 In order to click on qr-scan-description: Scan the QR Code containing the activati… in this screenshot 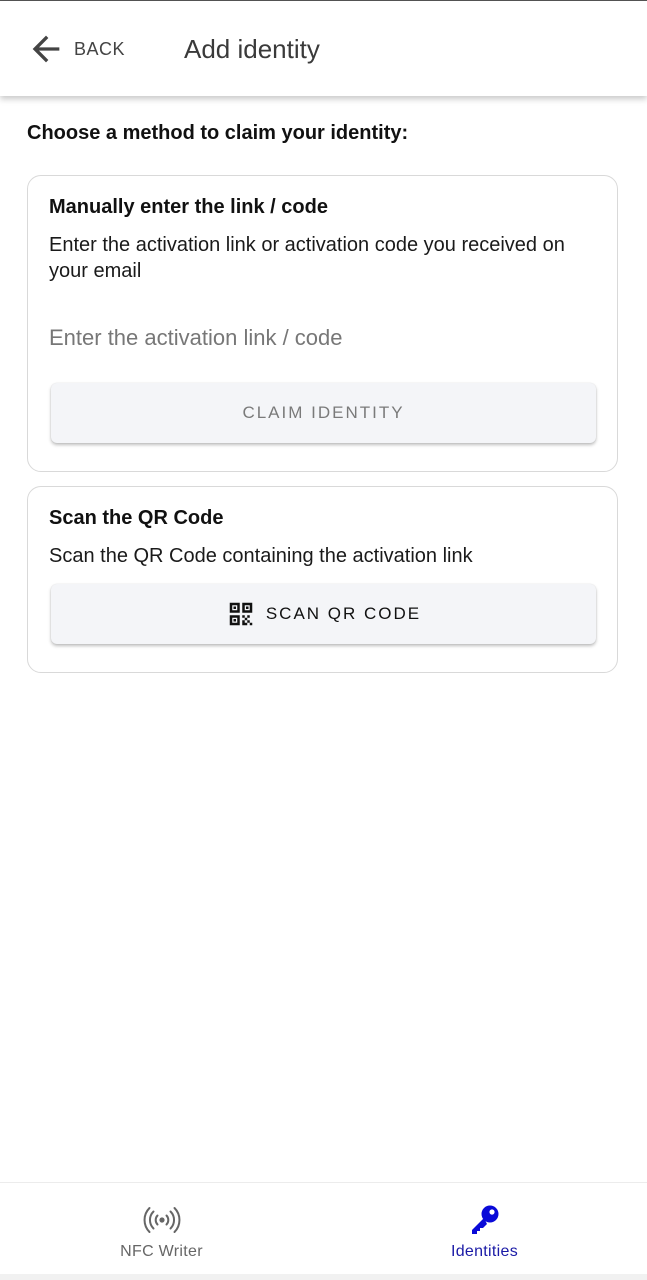, I will do `click(261, 556)`.